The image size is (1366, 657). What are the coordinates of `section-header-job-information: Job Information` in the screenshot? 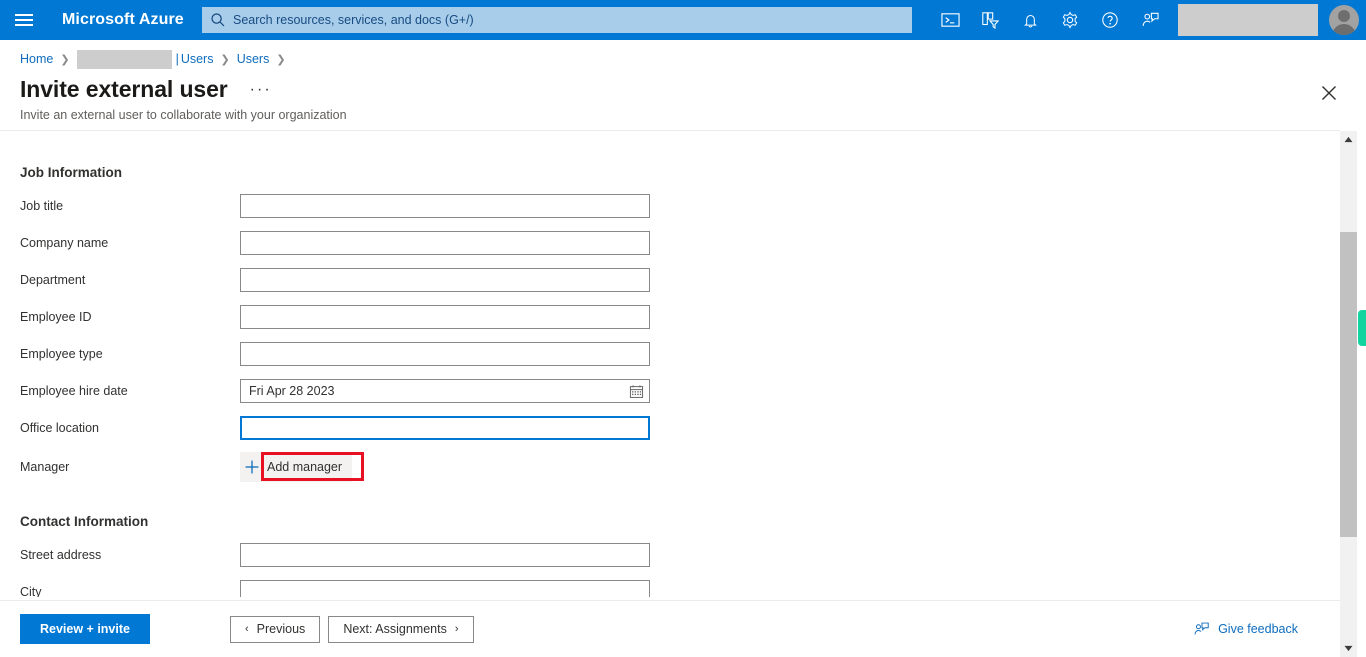 It's located at (670, 172).